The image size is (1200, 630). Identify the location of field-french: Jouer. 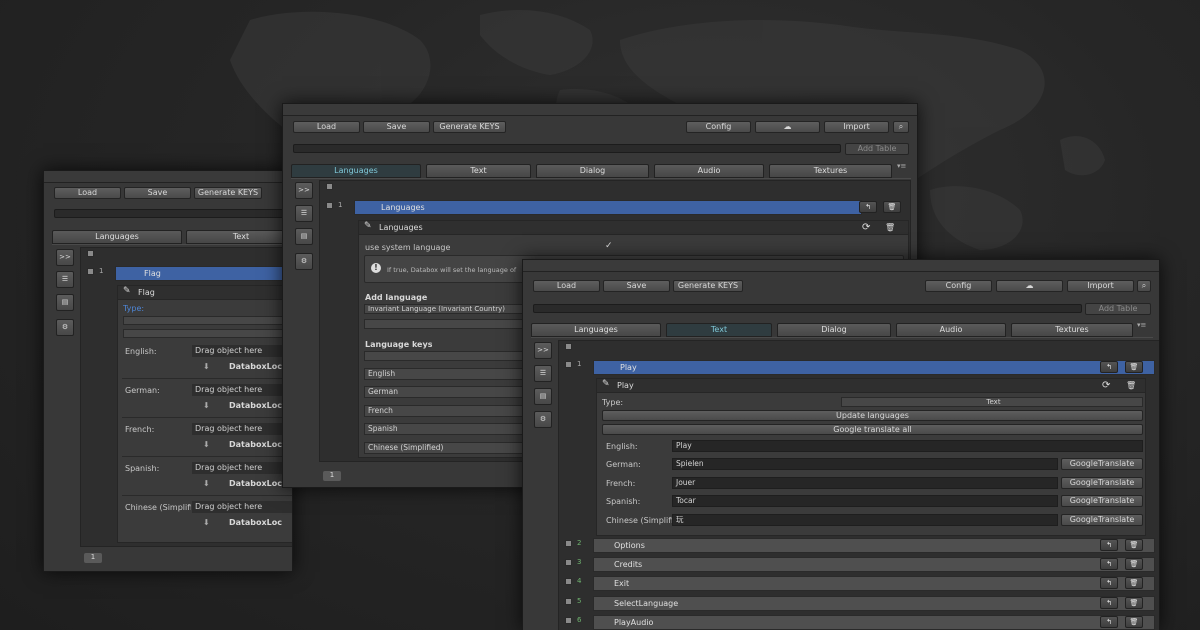
(865, 483).